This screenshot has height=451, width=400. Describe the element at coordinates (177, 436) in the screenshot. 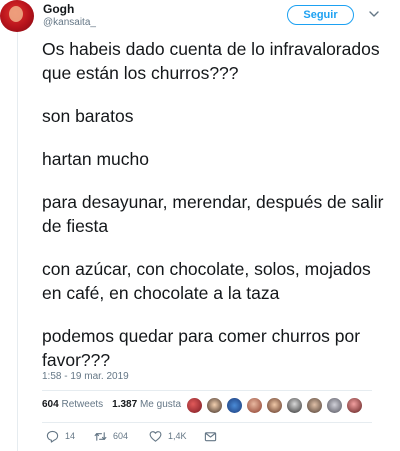

I see `like-count: 1,4K` at that location.